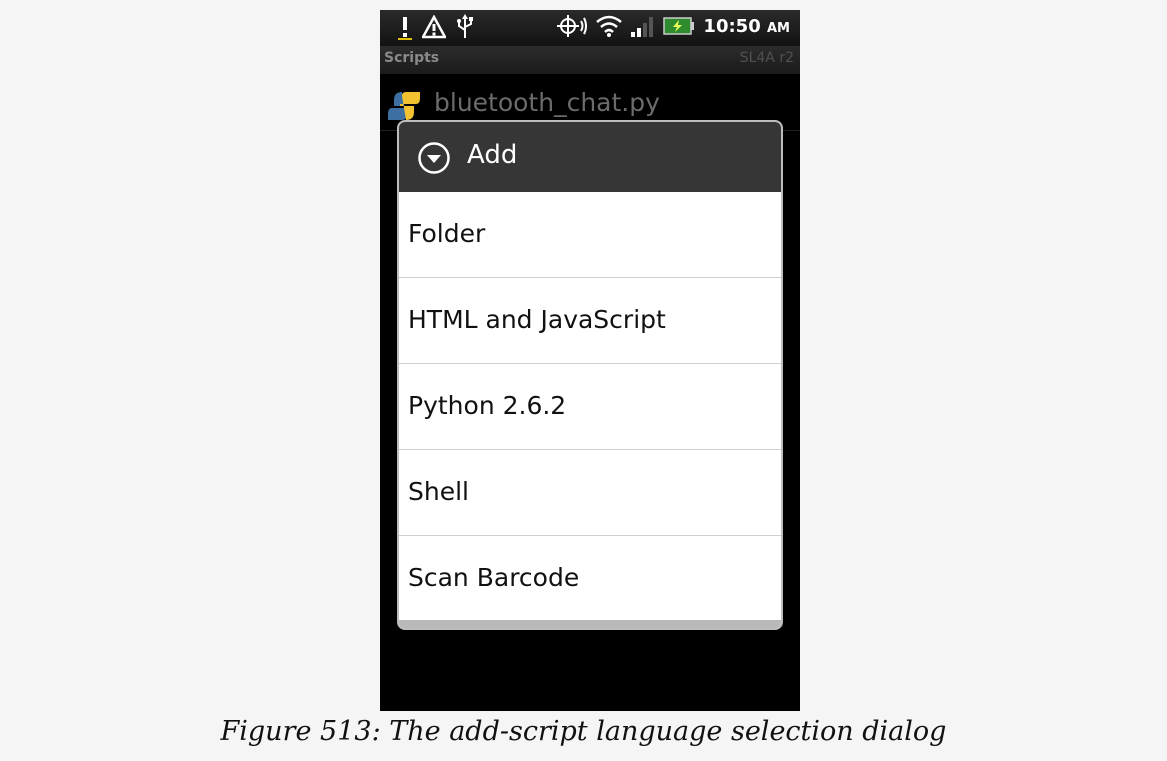 This screenshot has width=1167, height=761. Describe the element at coordinates (492, 155) in the screenshot. I see `dialog-title: Add` at that location.